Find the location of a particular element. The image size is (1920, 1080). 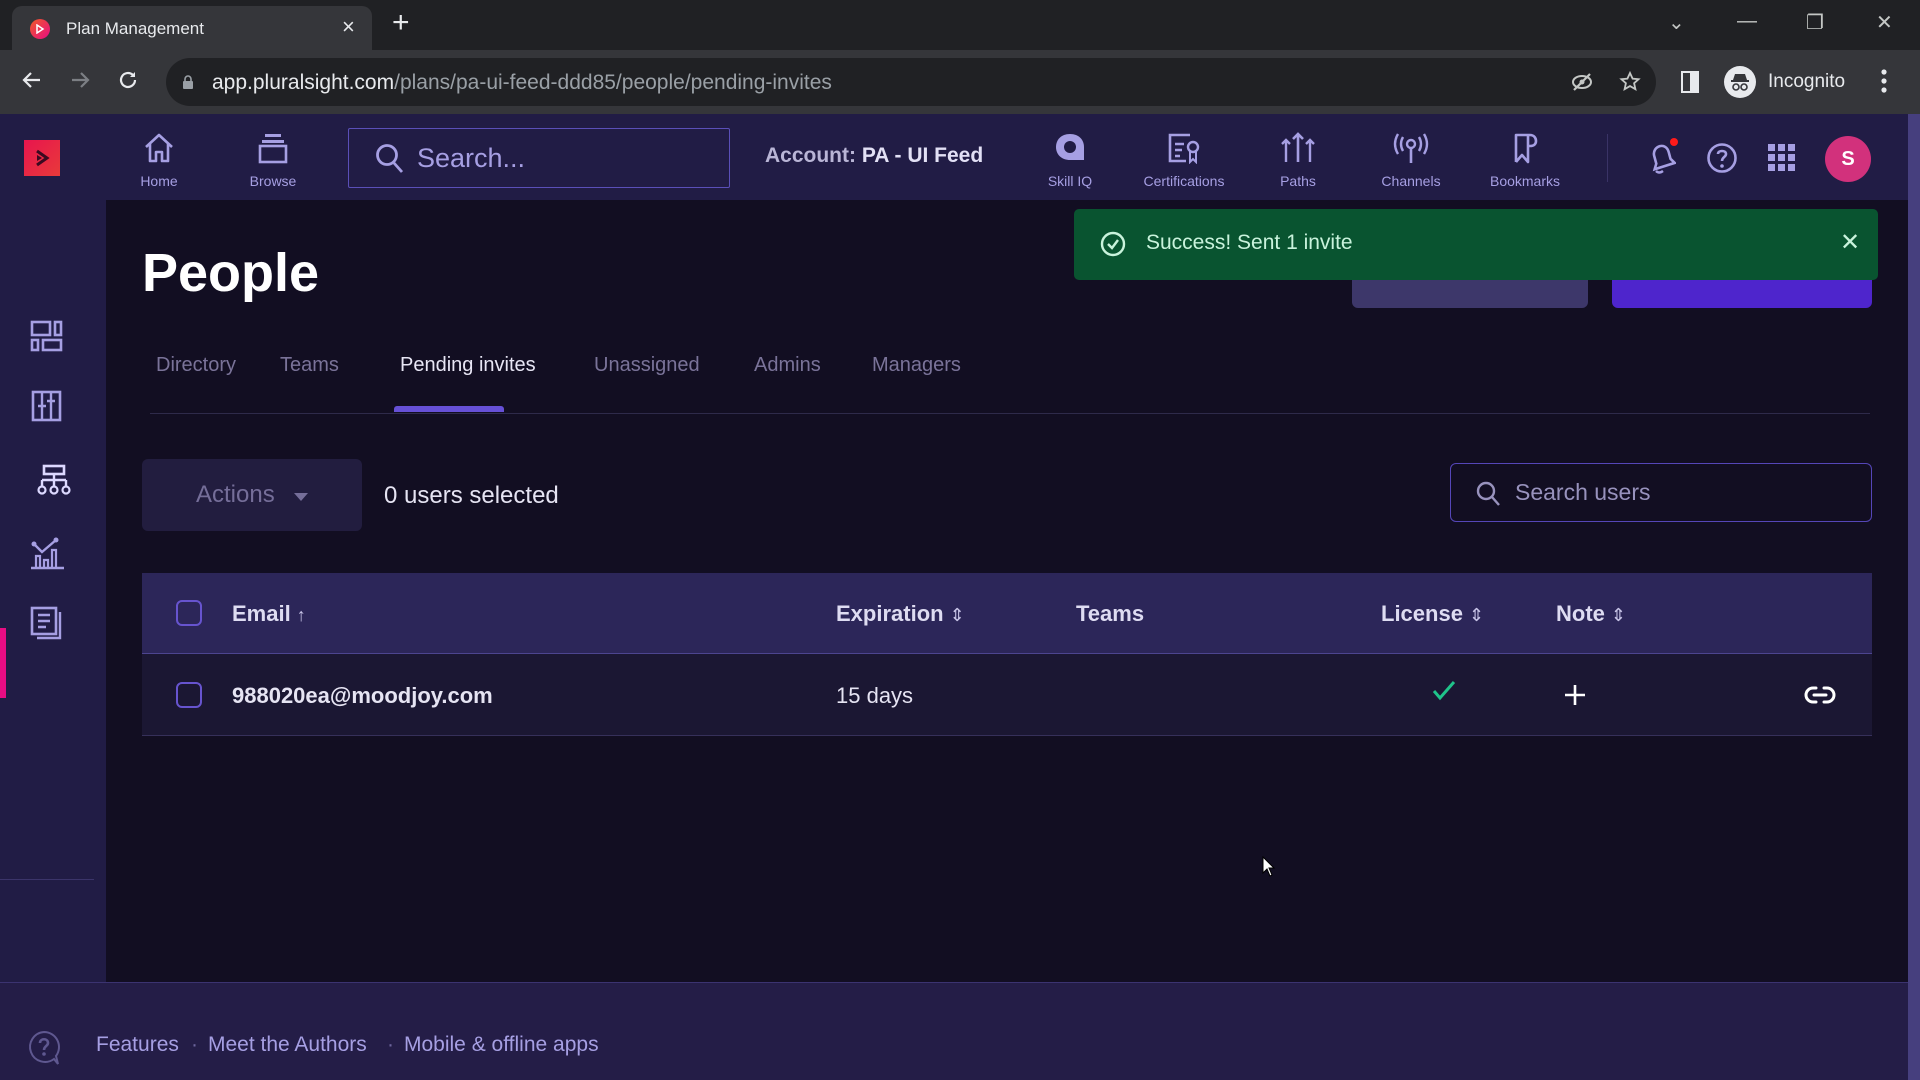

toast-close-icon: ✕ is located at coordinates (1850, 242).